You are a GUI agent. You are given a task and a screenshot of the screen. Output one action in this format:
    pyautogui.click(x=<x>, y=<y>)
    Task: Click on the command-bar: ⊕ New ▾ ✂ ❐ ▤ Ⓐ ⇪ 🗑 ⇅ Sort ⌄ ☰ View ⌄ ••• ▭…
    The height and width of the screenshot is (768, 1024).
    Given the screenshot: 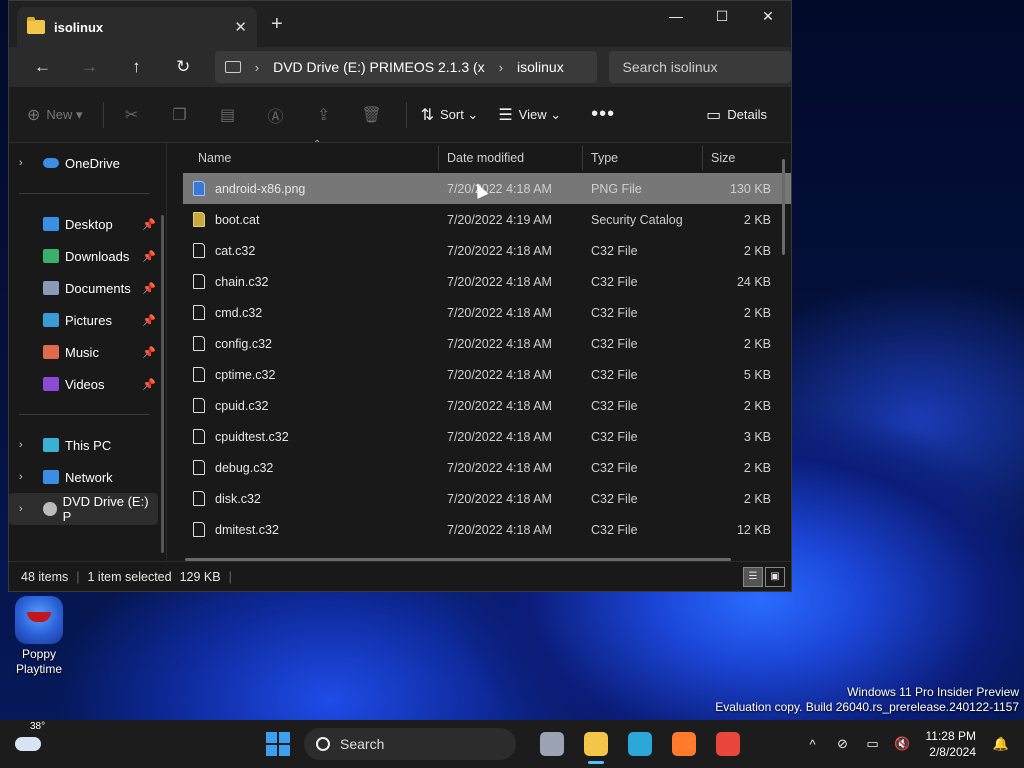 What is the action you would take?
    pyautogui.click(x=400, y=115)
    